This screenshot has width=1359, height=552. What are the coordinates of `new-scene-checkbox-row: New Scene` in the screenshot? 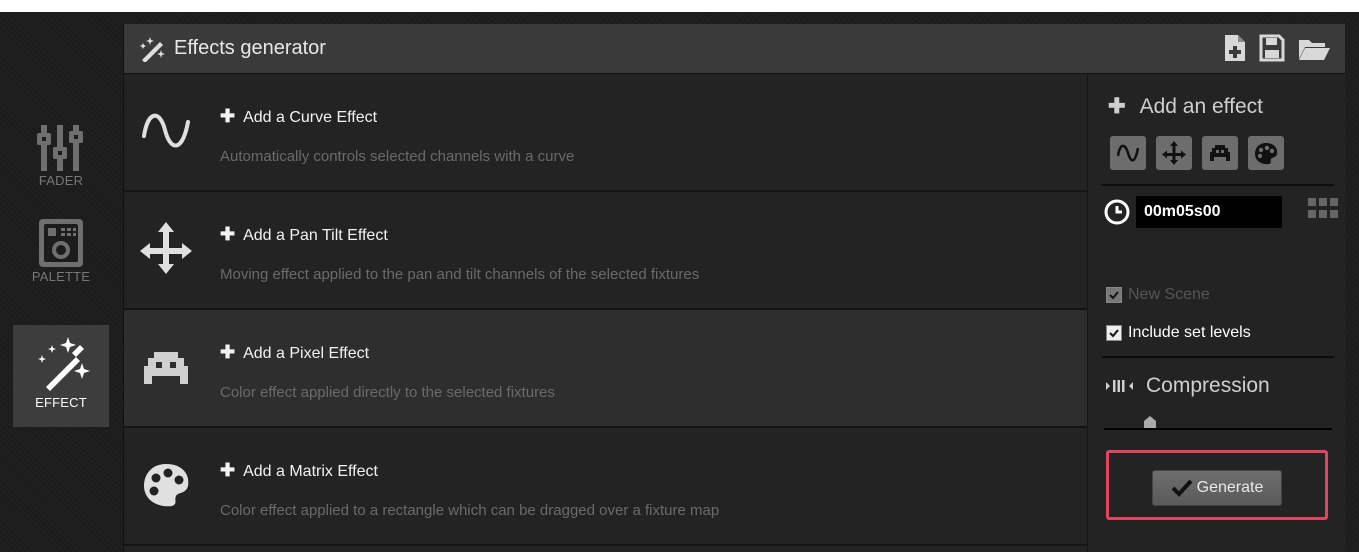 It's located at (1158, 295).